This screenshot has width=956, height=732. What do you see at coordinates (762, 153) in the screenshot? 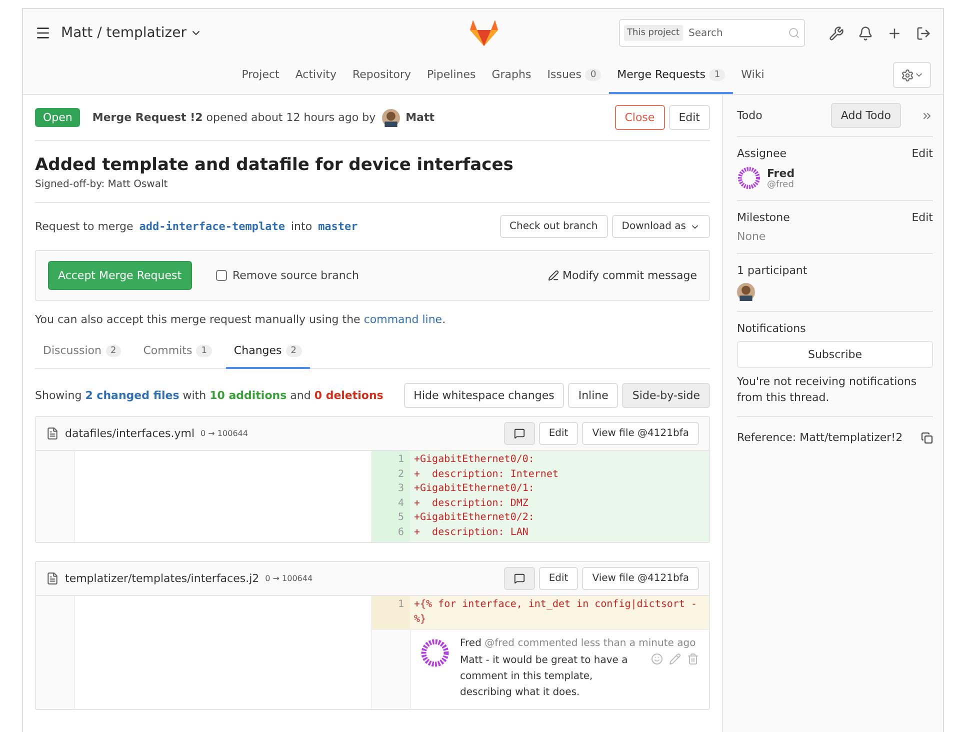
I see `assignee-label: Assignee` at bounding box center [762, 153].